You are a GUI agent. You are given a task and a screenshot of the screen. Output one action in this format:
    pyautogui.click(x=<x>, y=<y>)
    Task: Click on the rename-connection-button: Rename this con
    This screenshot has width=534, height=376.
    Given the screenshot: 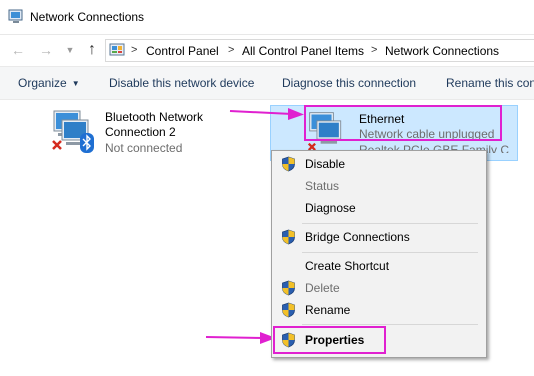 What is the action you would take?
    pyautogui.click(x=490, y=83)
    